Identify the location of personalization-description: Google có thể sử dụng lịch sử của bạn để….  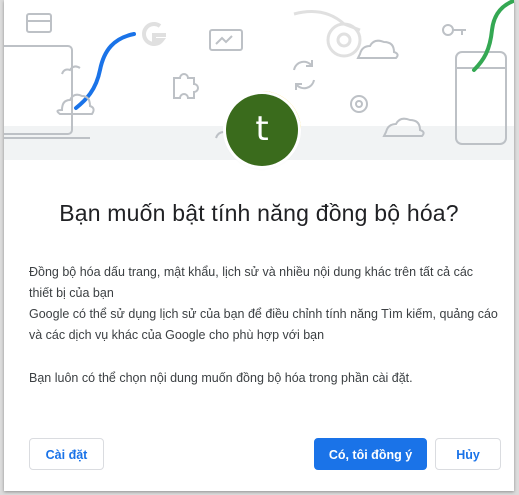
(263, 324).